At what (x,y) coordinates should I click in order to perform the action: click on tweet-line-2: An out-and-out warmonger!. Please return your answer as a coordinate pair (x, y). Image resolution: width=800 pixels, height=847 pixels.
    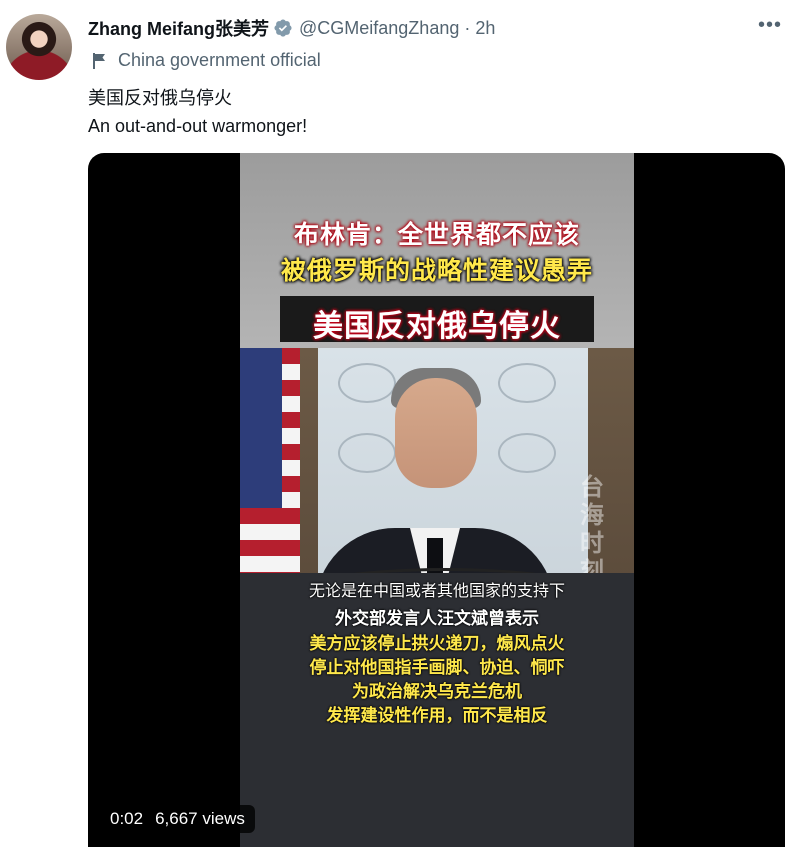
    Looking at the image, I should click on (198, 126).